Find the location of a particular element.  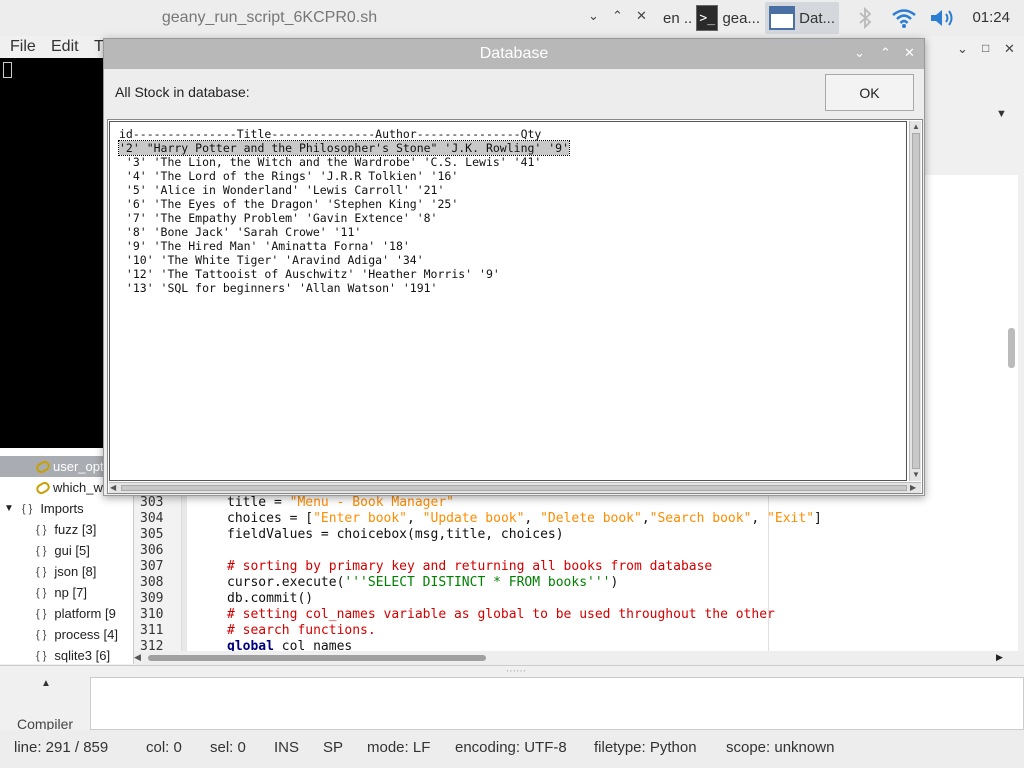

menu-file: File is located at coordinates (23, 47).